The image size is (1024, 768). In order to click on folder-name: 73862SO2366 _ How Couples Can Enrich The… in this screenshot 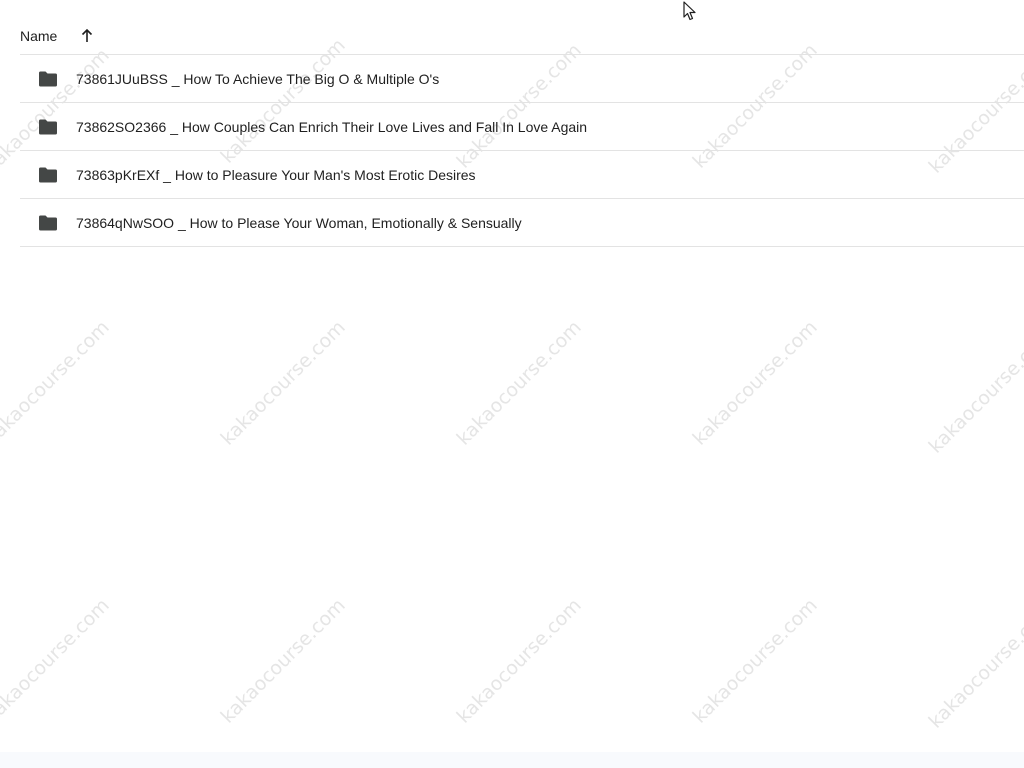, I will do `click(332, 126)`.